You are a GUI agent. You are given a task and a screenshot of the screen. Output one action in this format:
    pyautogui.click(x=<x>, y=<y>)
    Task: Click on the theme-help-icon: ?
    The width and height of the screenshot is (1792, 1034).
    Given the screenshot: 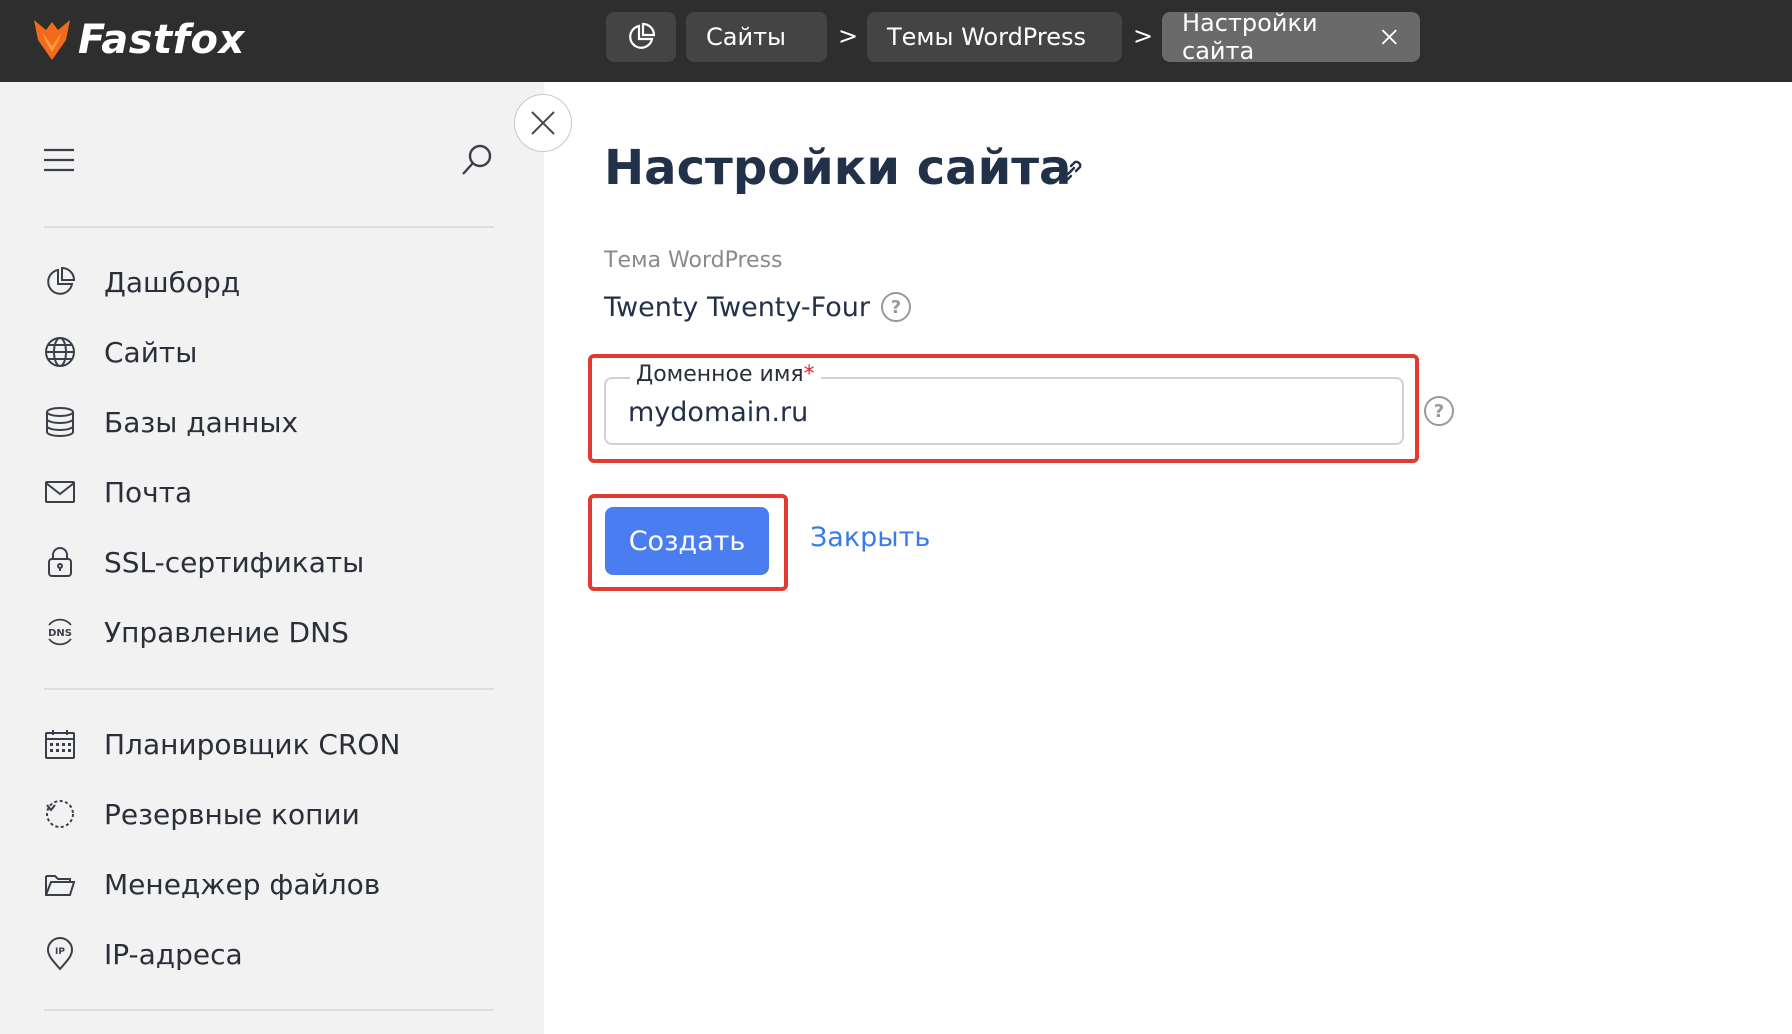 What is the action you would take?
    pyautogui.click(x=896, y=307)
    